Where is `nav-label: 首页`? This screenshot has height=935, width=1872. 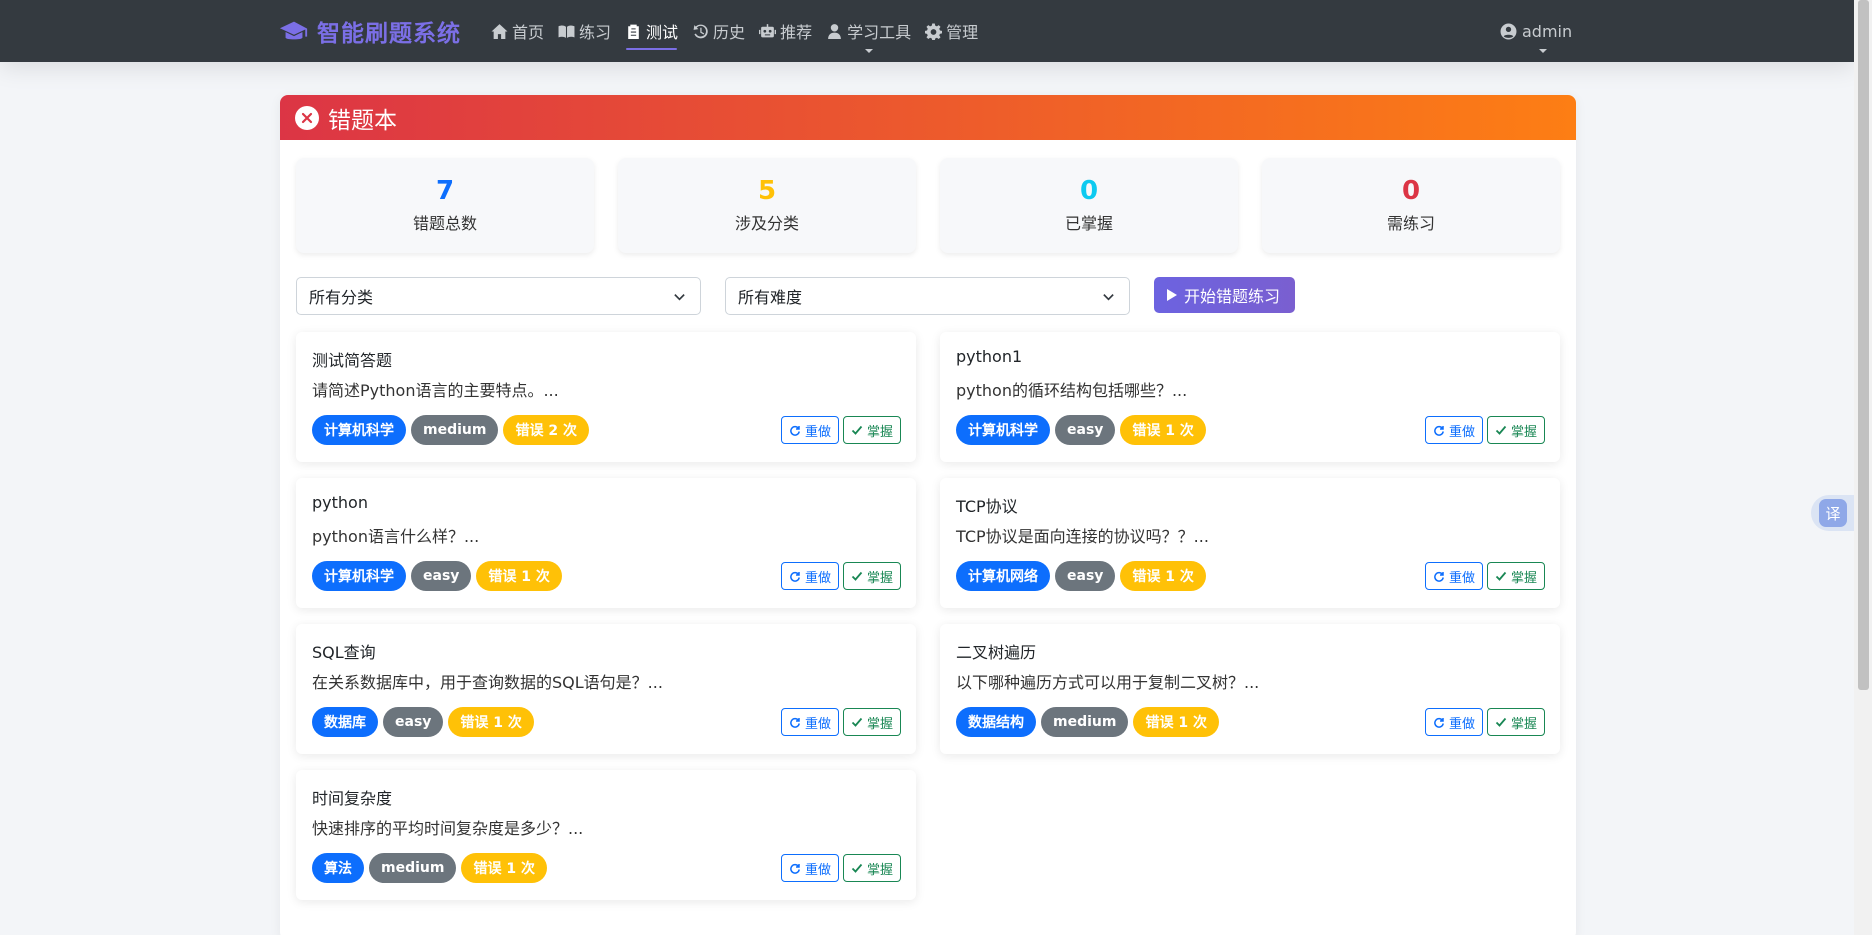
nav-label: 首页 is located at coordinates (528, 32).